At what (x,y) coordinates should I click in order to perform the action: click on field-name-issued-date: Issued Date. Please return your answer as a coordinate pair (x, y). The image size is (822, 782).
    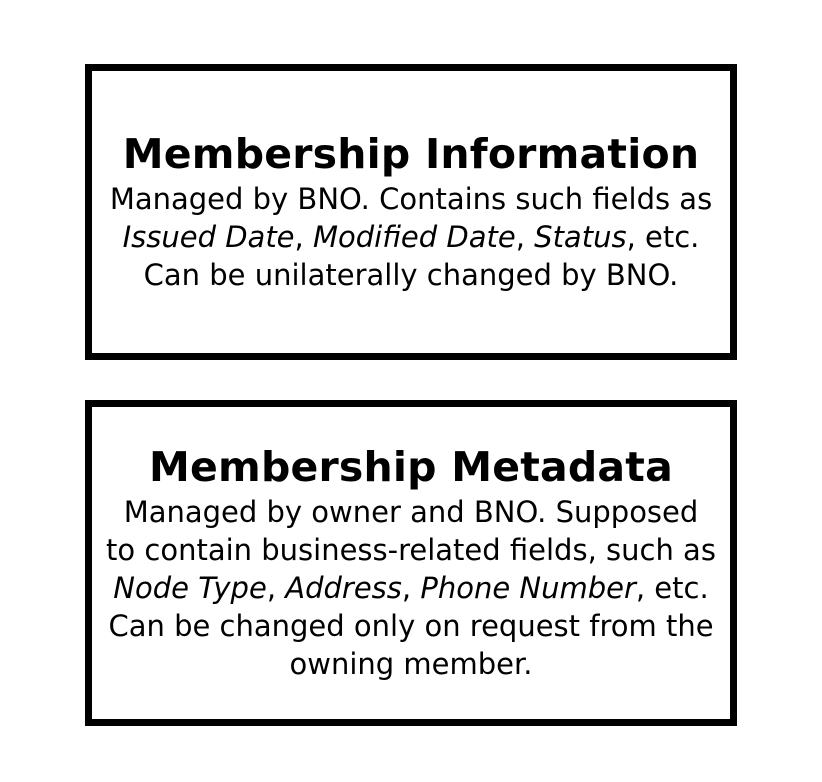
    Looking at the image, I should click on (208, 237).